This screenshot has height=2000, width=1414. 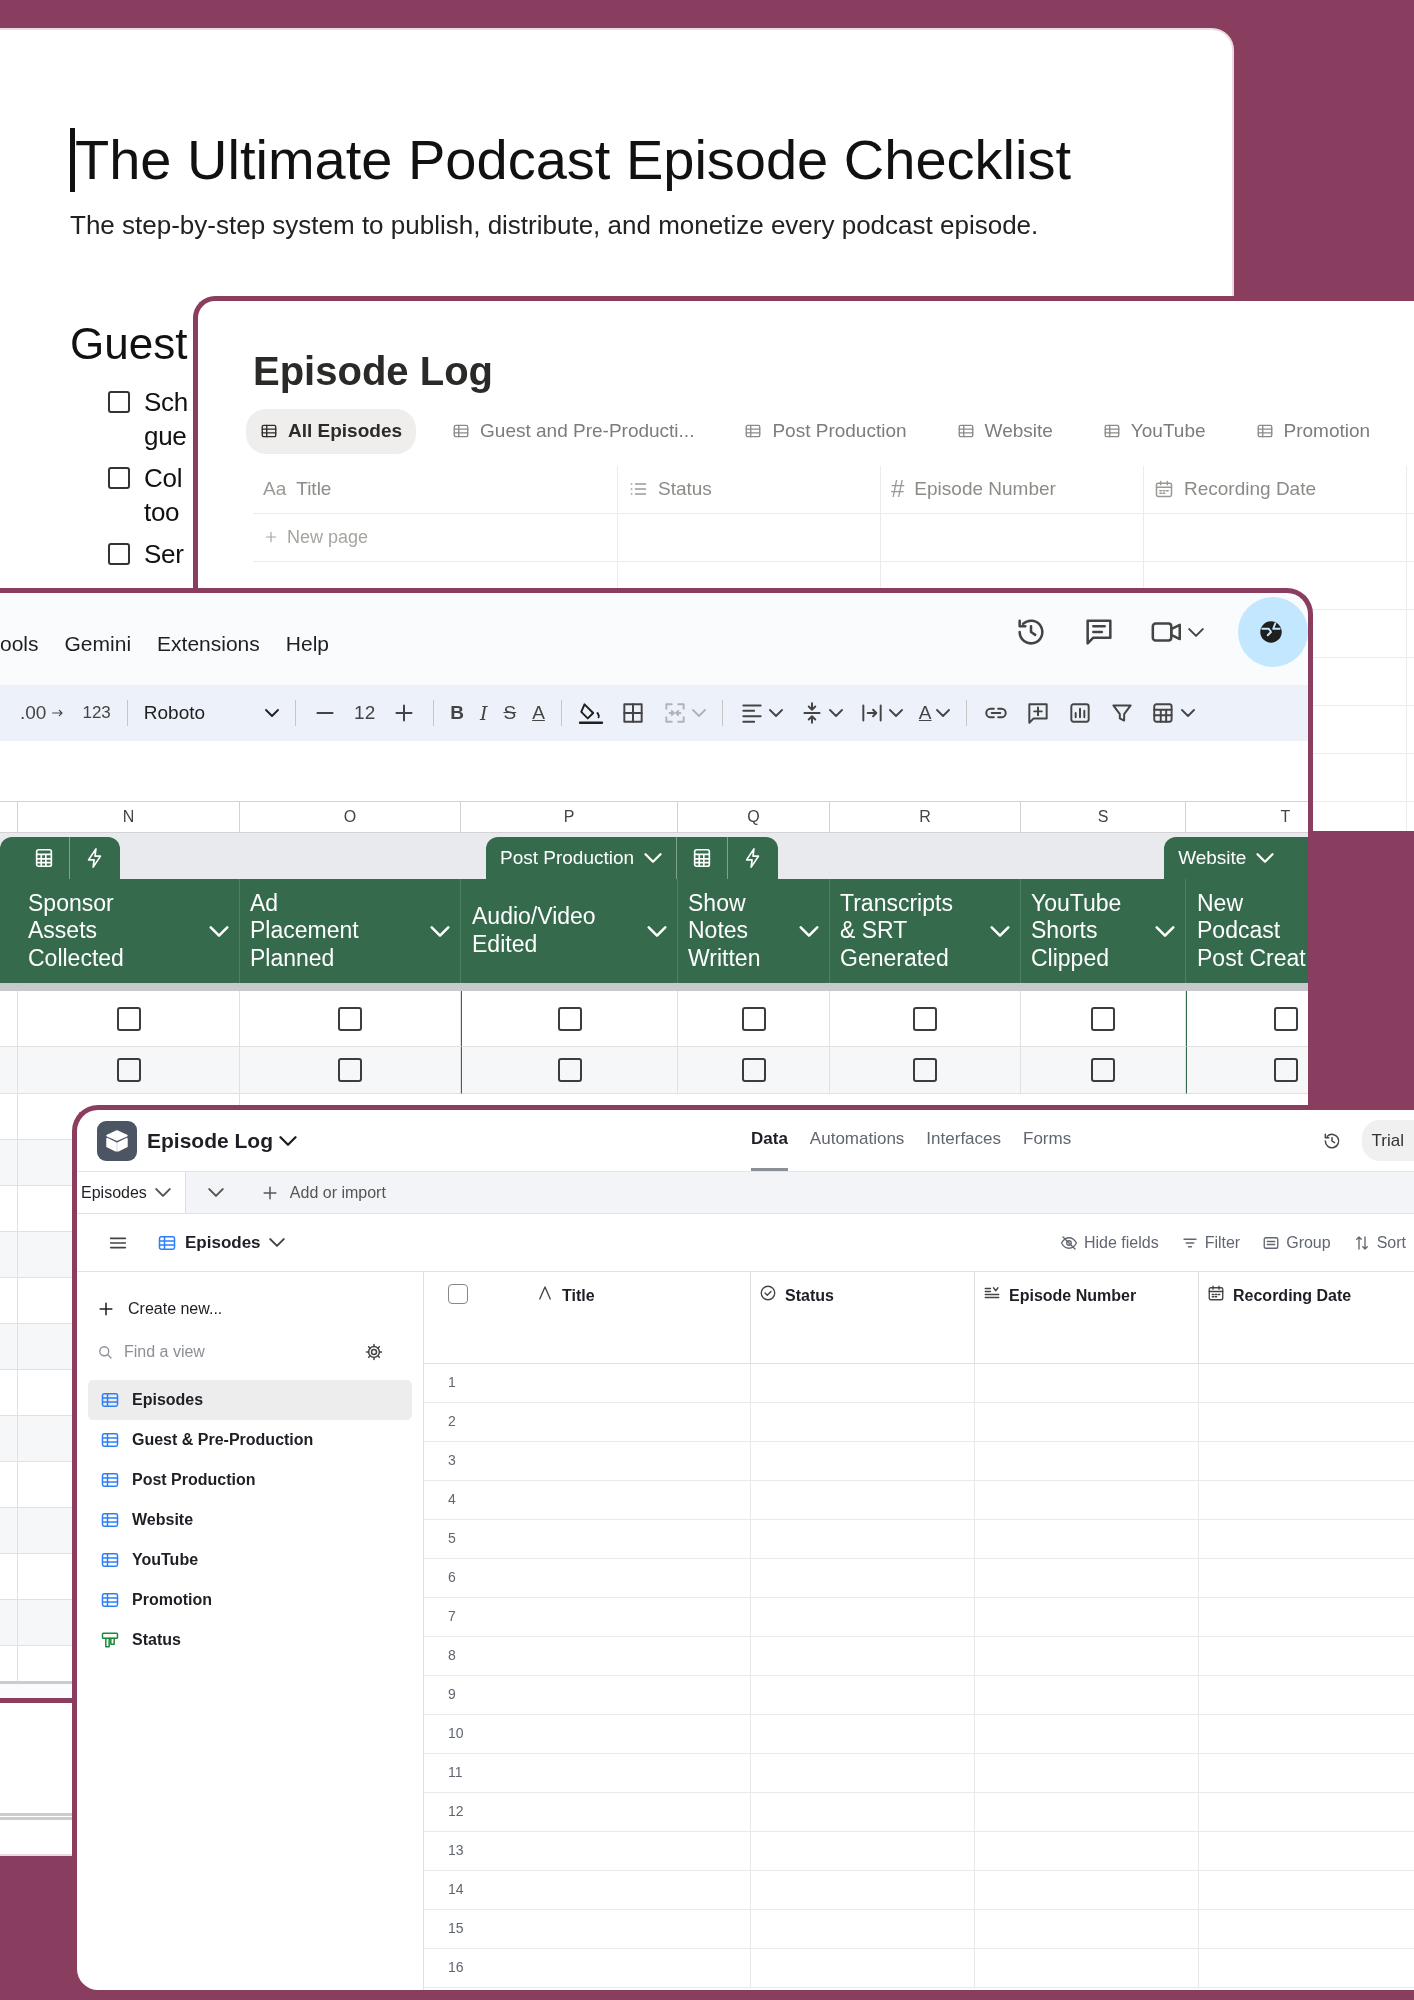 I want to click on calendar-icon, so click(x=1164, y=489).